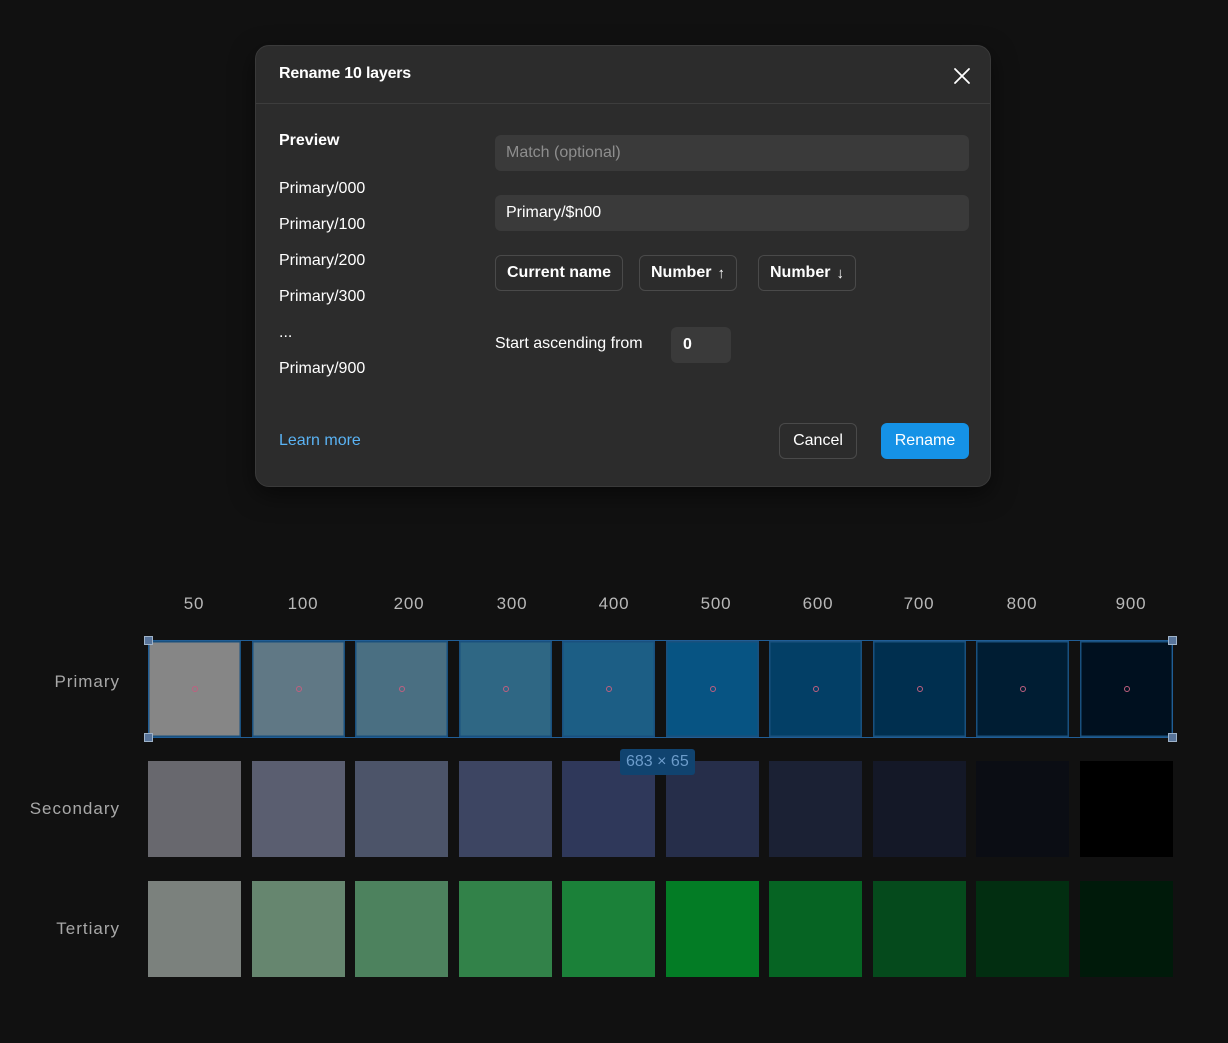  Describe the element at coordinates (840, 273) in the screenshot. I see `arrow-down-icon: ↓` at that location.